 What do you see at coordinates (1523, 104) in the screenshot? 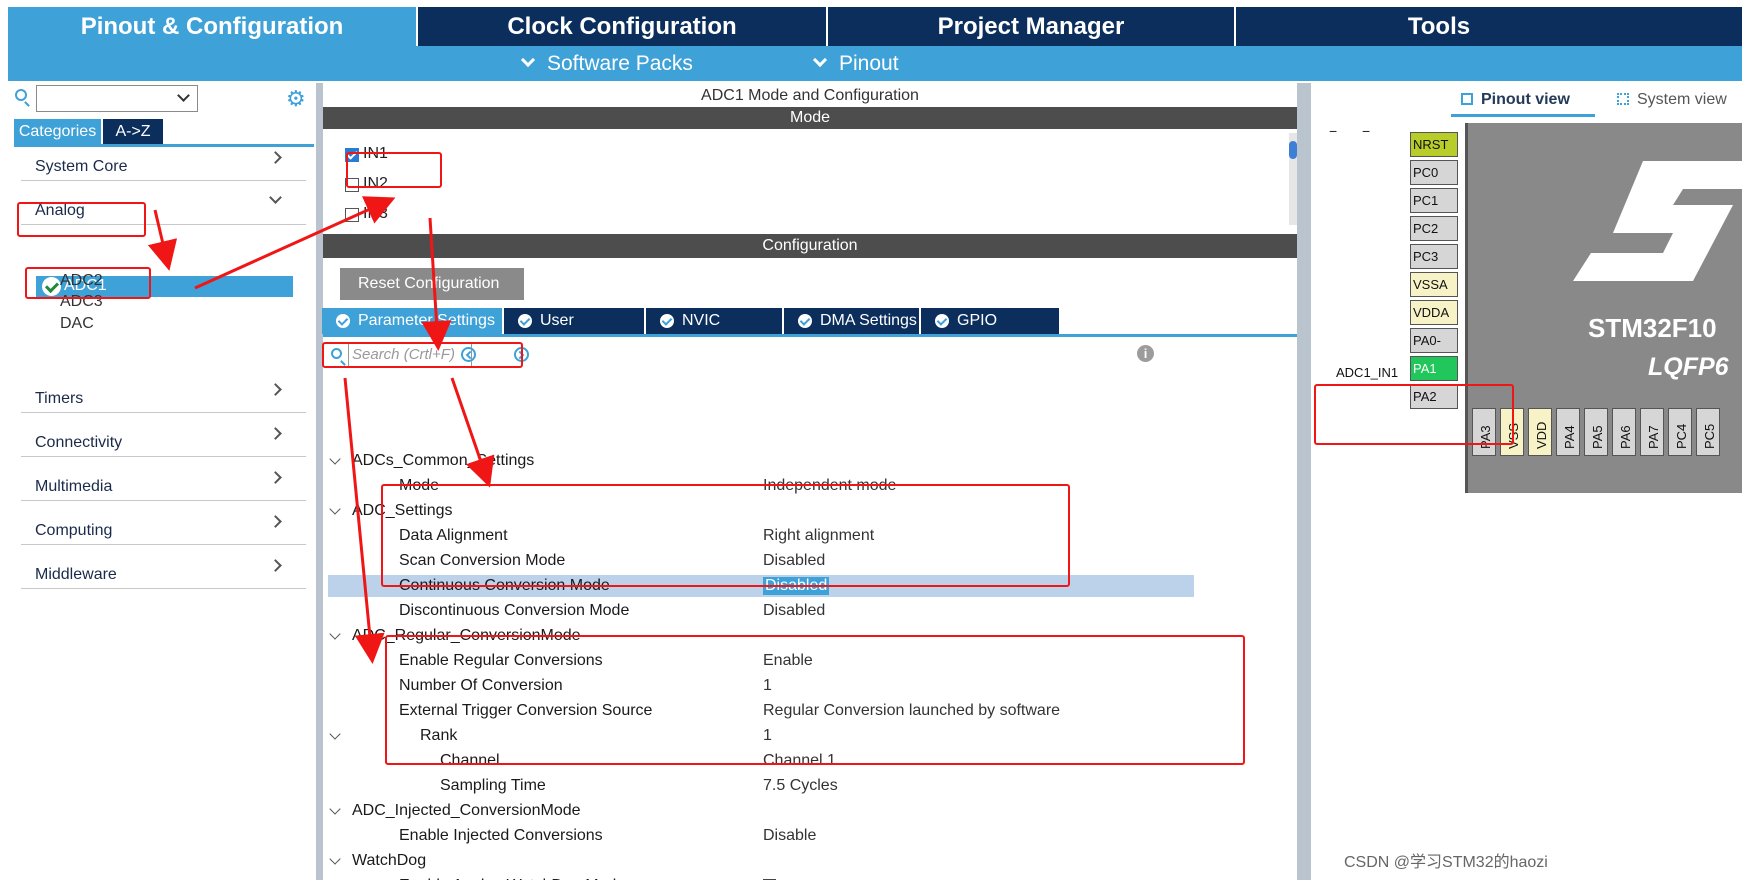
I see `tab-pinout-view: Pinout view` at bounding box center [1523, 104].